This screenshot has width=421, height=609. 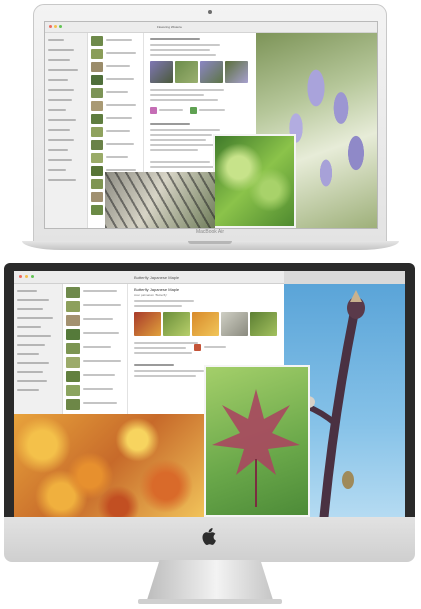 What do you see at coordinates (257, 441) in the screenshot?
I see `red-maple-leaf-photo` at bounding box center [257, 441].